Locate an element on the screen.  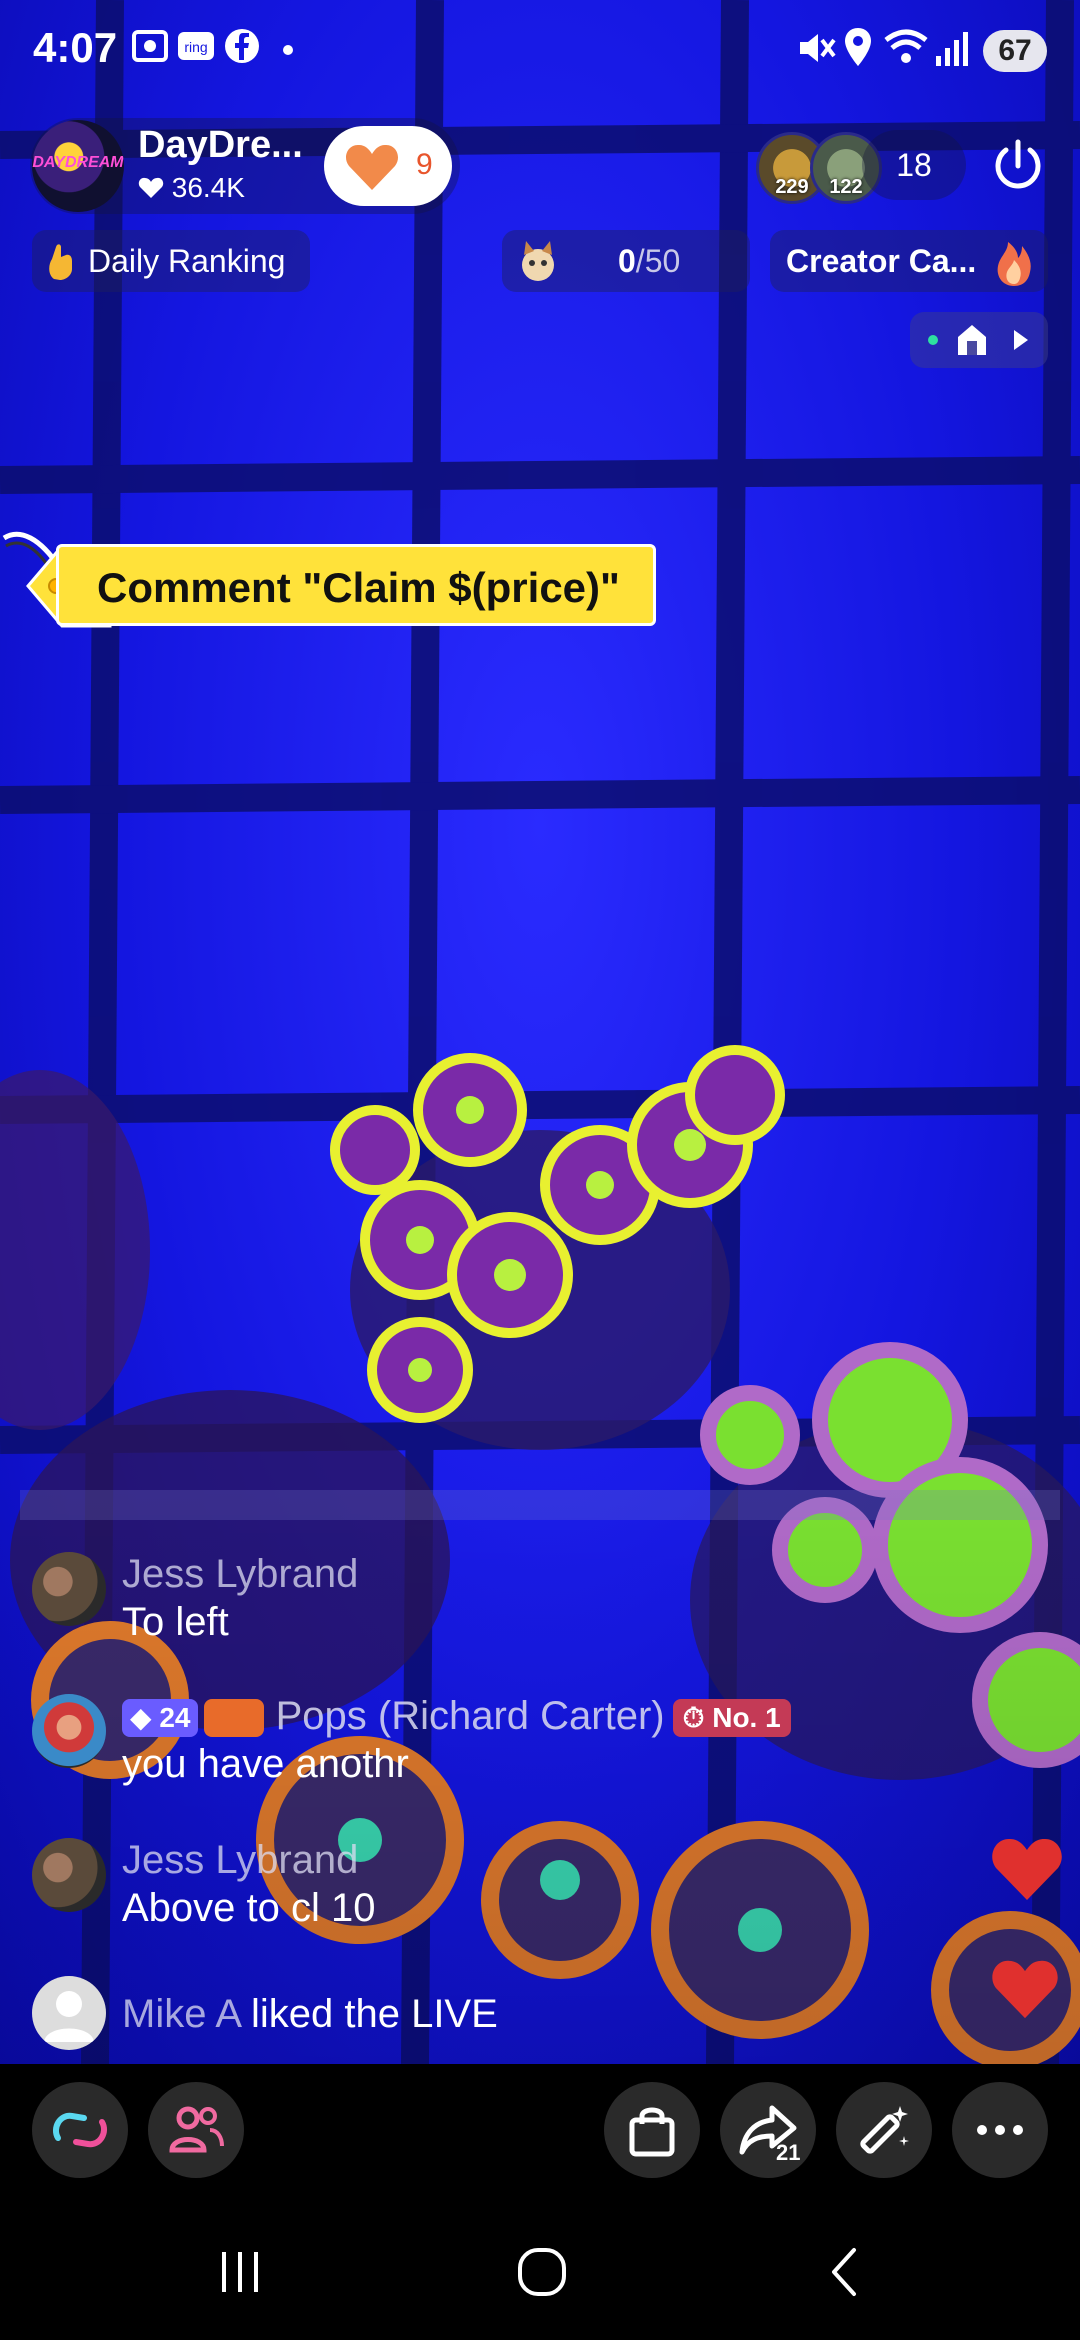
host-likes-count: 36.4K is located at coordinates (208, 187).